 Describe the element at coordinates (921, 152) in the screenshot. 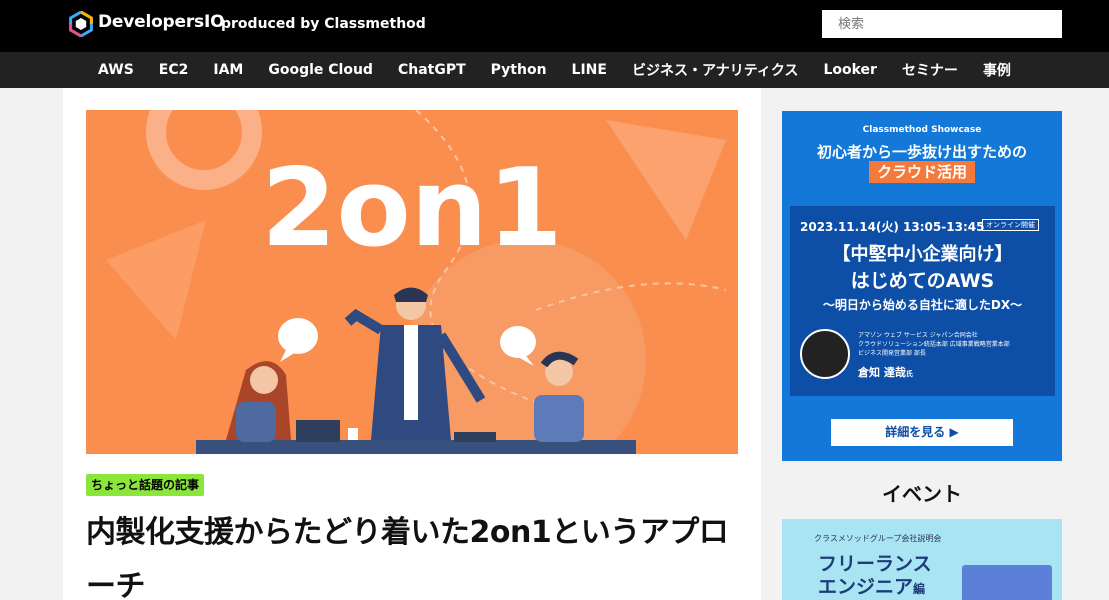

I see `ad-headline: 初心者から一歩抜け出すための` at that location.